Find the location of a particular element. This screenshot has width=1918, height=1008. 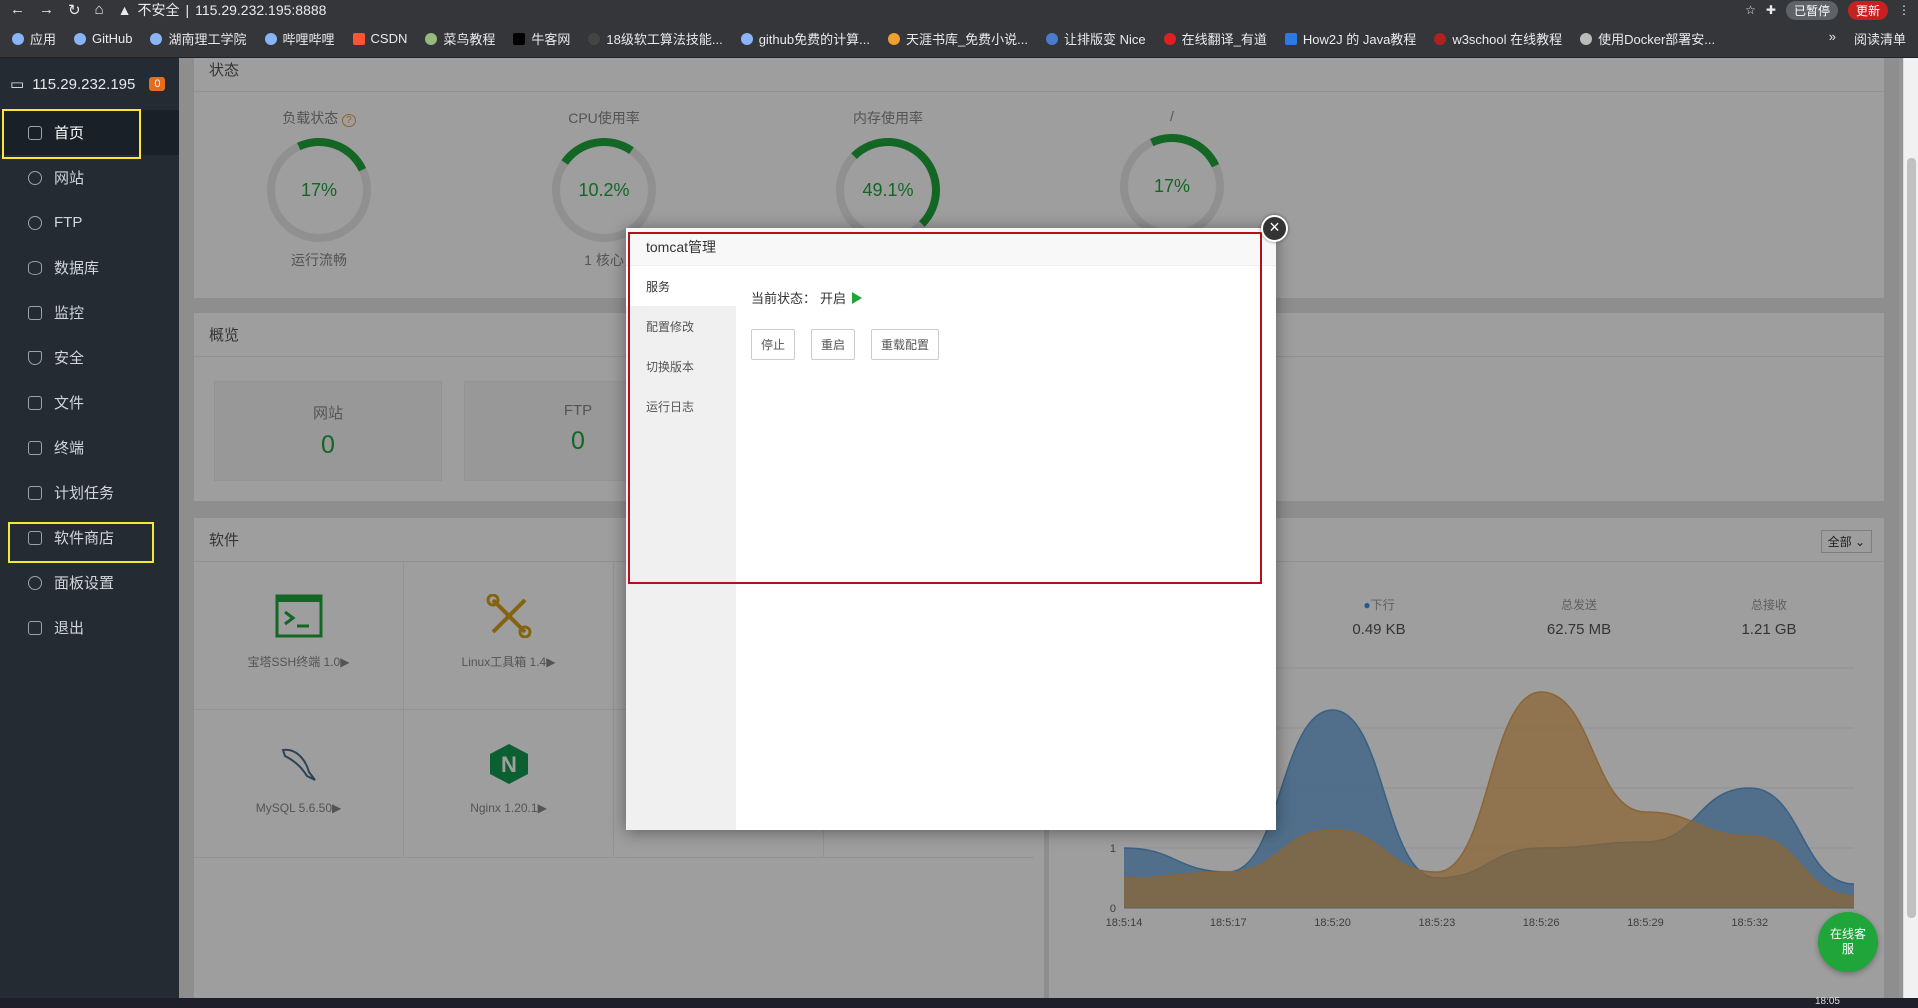

site-icon is located at coordinates (156, 38).